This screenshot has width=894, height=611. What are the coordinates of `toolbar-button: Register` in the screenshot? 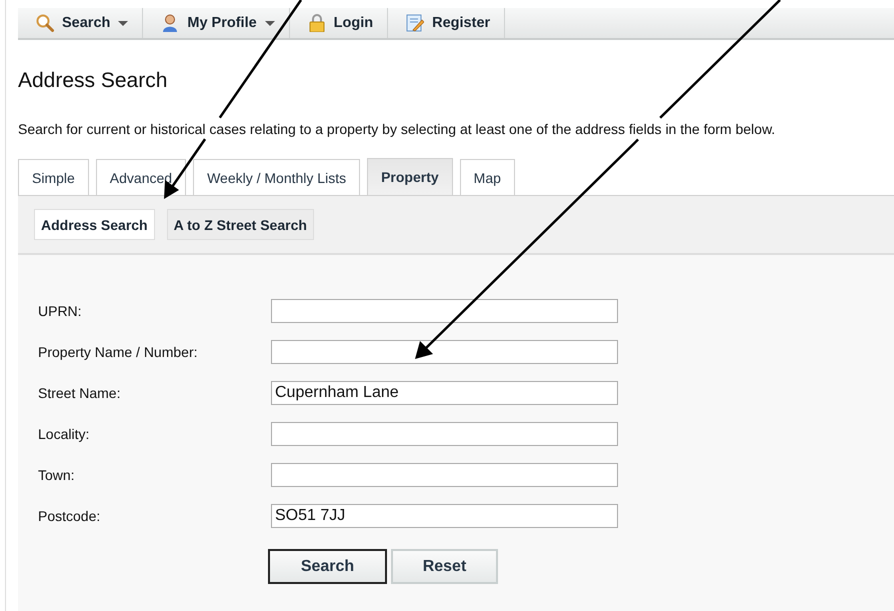 It's located at (447, 23).